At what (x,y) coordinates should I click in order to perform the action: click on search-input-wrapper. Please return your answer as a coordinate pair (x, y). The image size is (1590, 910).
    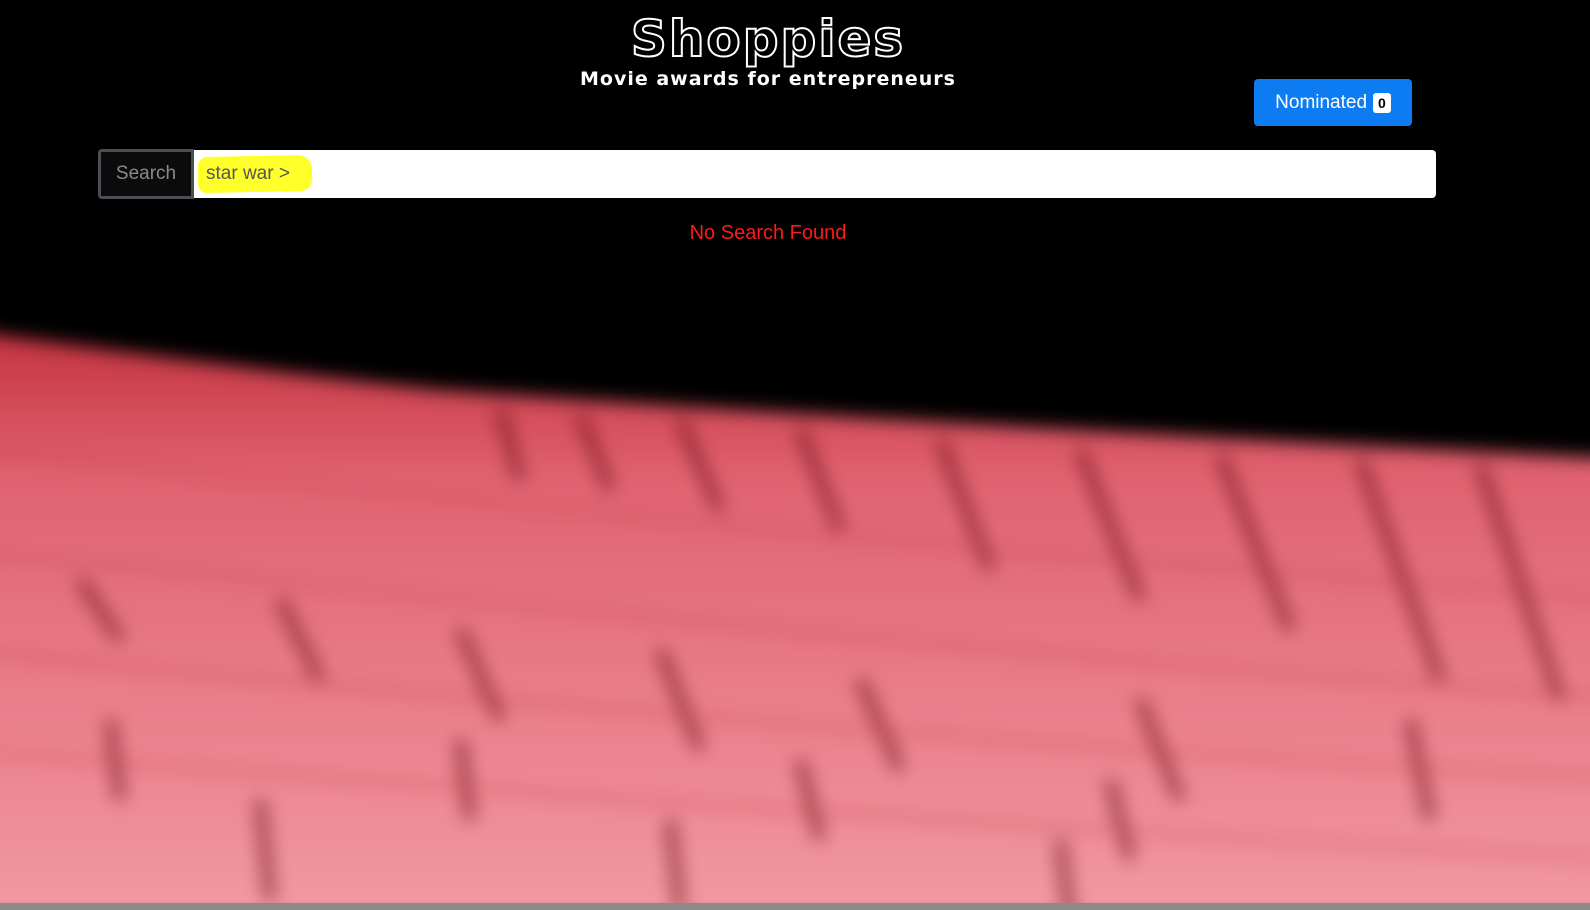
    Looking at the image, I should click on (815, 174).